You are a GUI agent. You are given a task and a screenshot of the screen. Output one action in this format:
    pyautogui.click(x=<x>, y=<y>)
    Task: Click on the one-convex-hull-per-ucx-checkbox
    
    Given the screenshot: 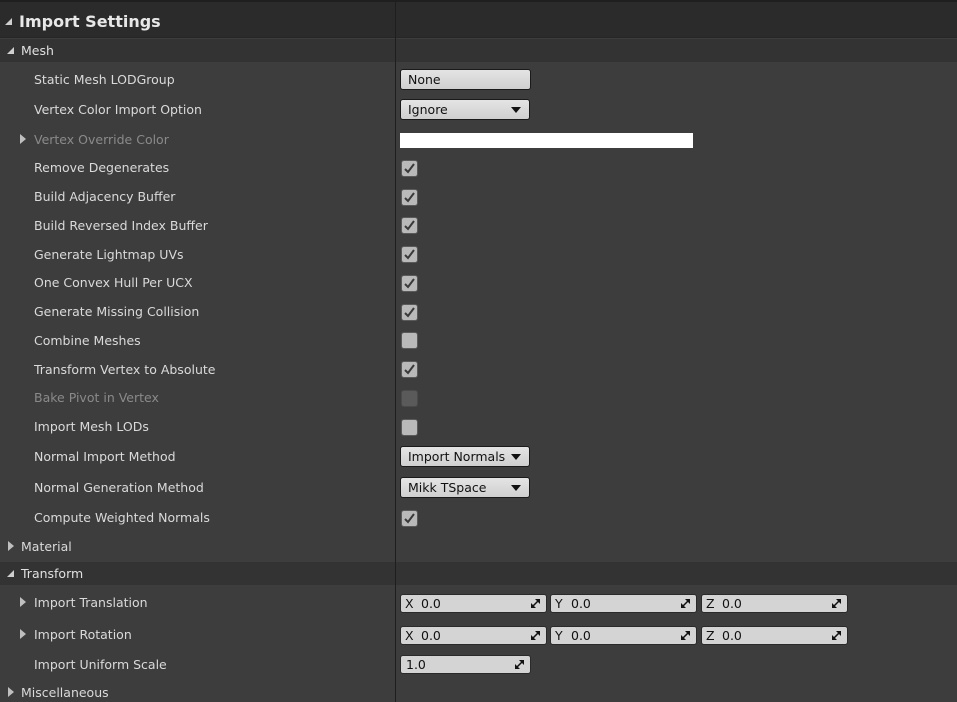 What is the action you would take?
    pyautogui.click(x=409, y=283)
    